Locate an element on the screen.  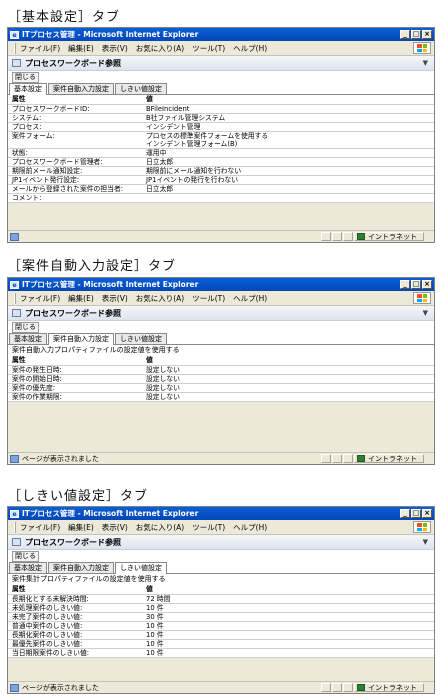
page-icon is located at coordinates (14, 236).